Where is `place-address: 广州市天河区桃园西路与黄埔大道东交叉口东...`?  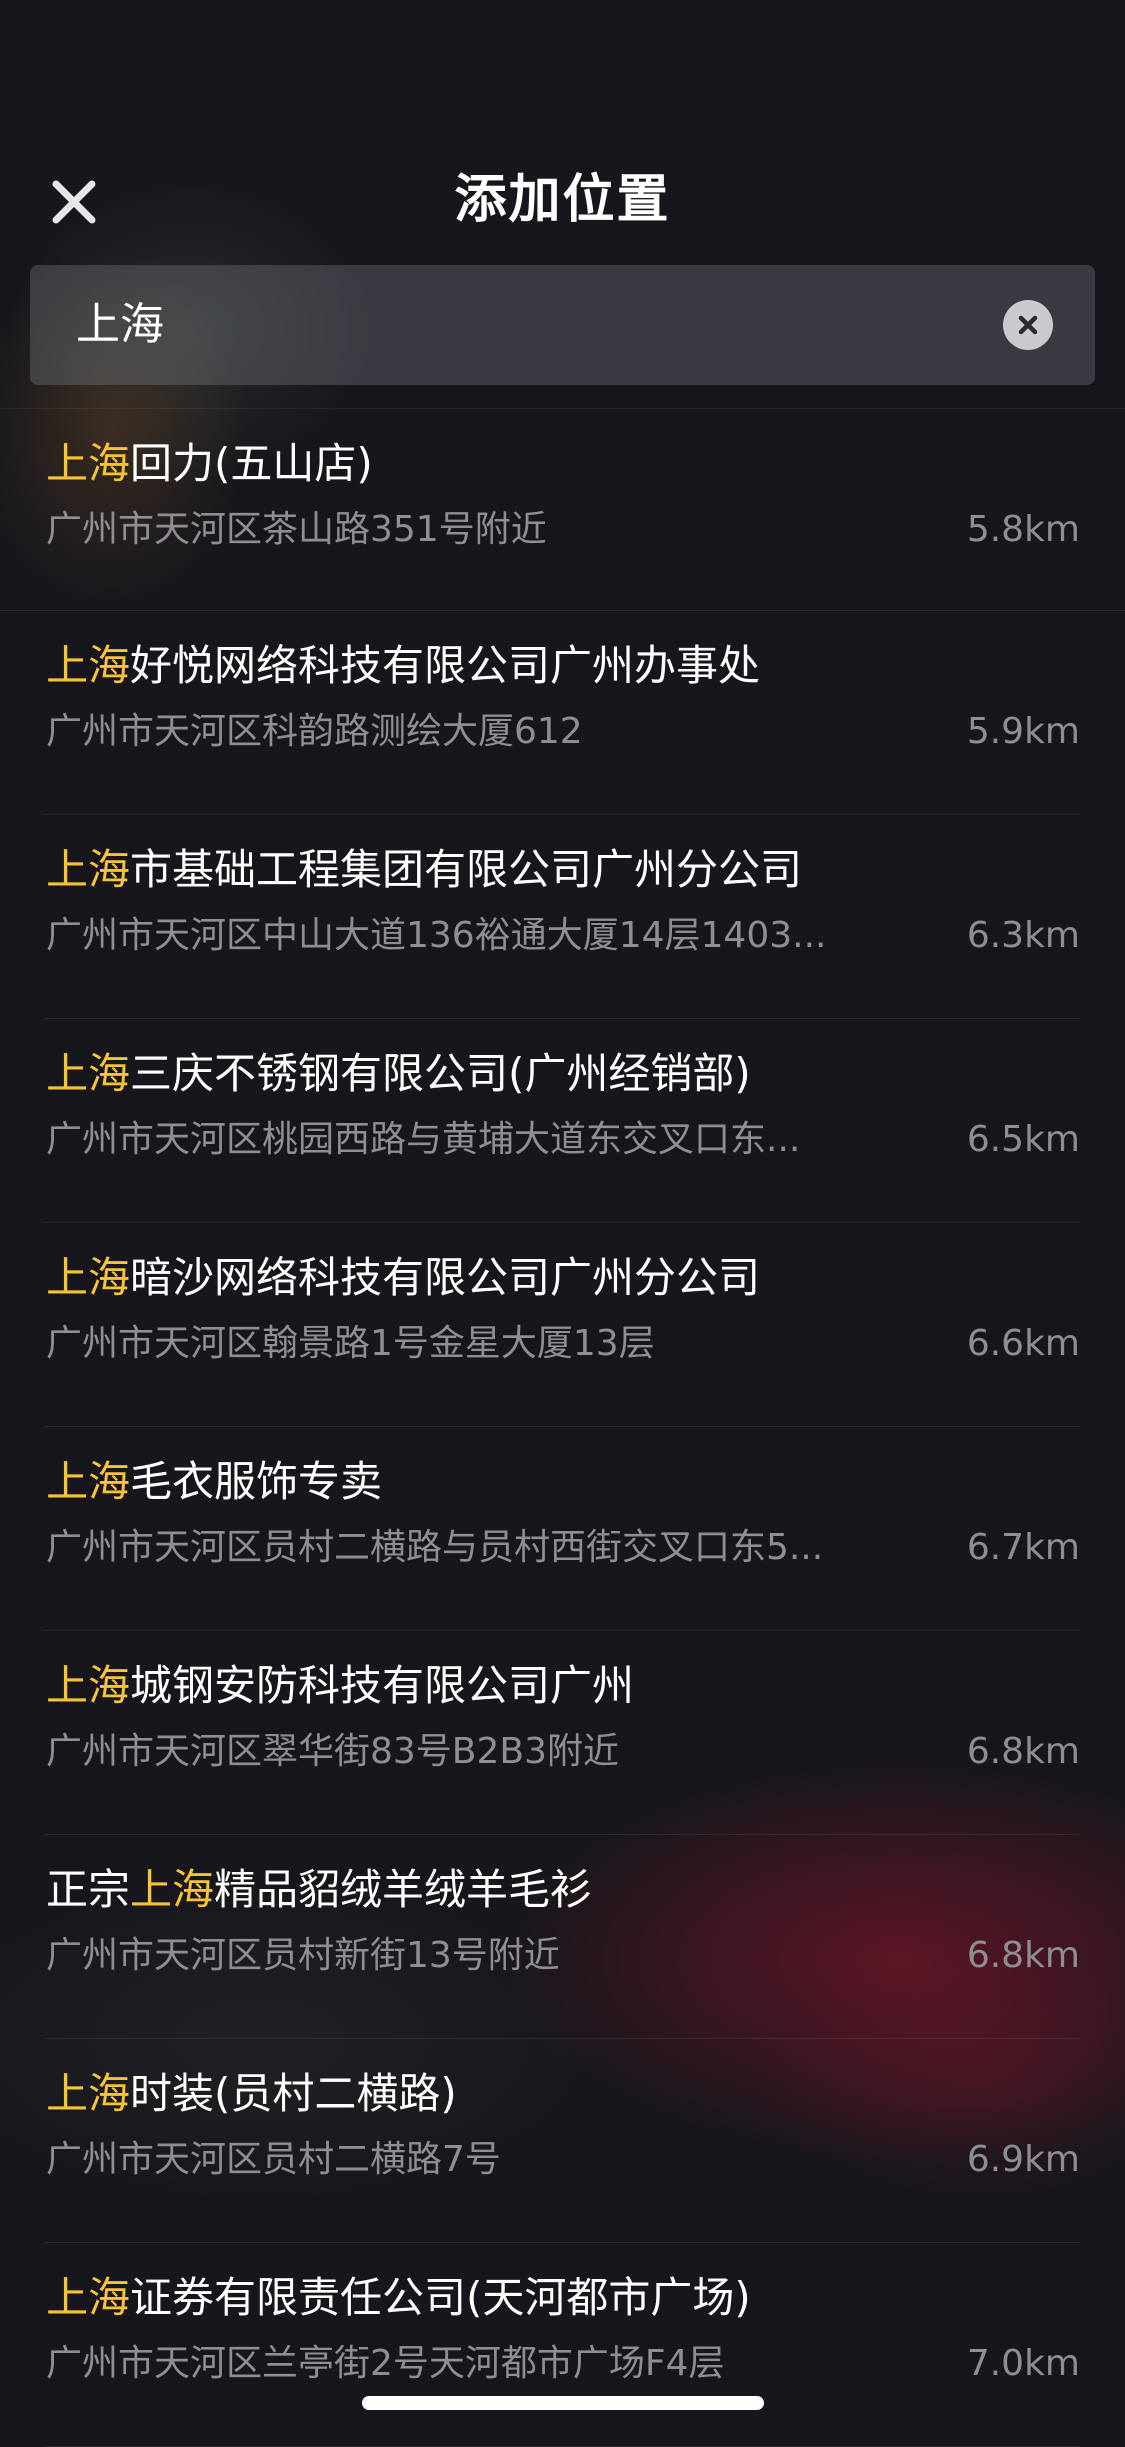 place-address: 广州市天河区桃园西路与黄埔大道东交叉口东... is located at coordinates (423, 1139).